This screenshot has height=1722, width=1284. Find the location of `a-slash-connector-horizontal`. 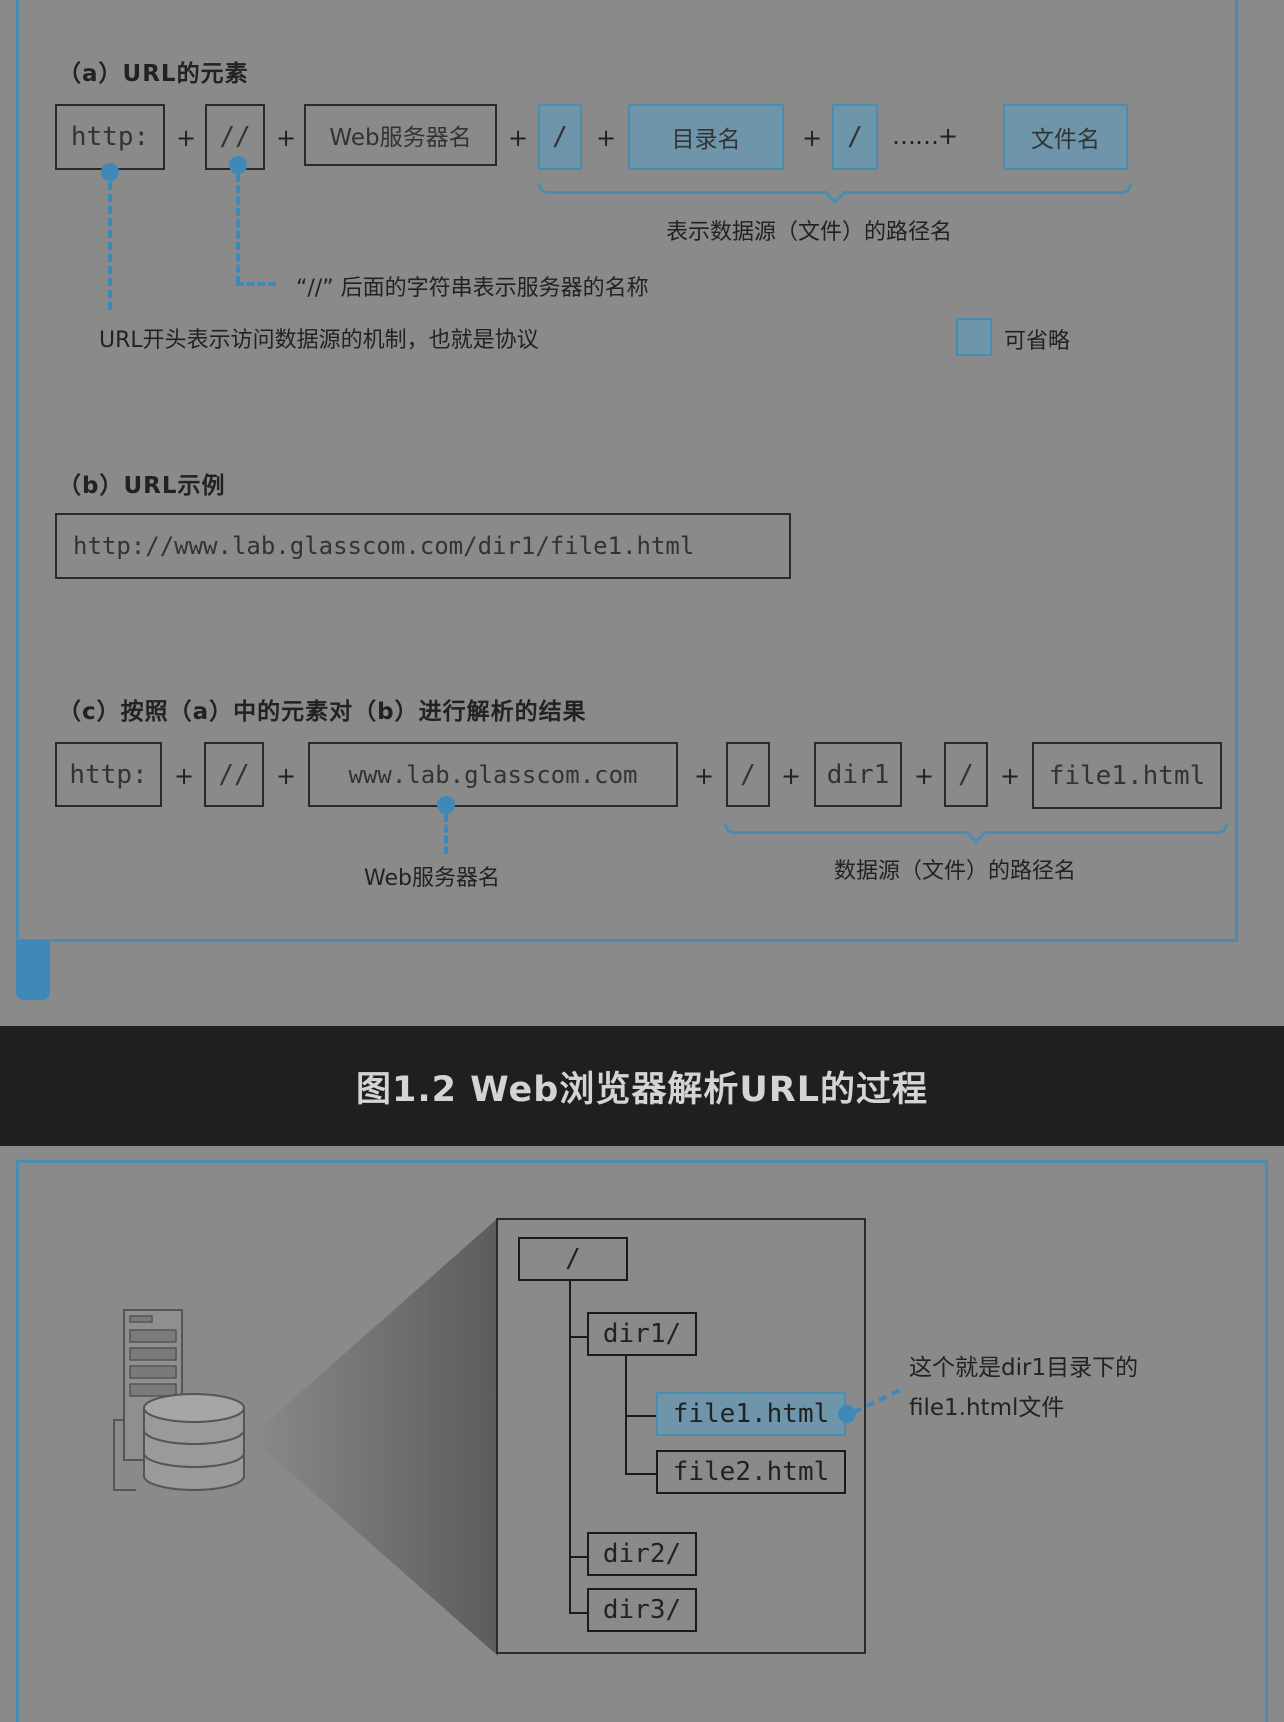

a-slash-connector-horizontal is located at coordinates (256, 284).